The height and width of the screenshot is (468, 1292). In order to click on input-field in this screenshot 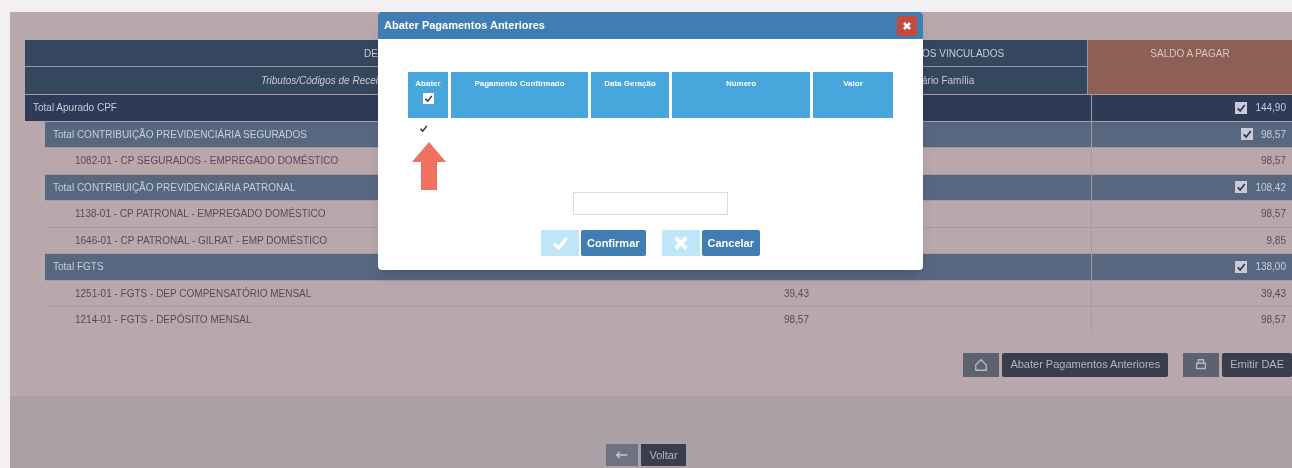, I will do `click(650, 203)`.